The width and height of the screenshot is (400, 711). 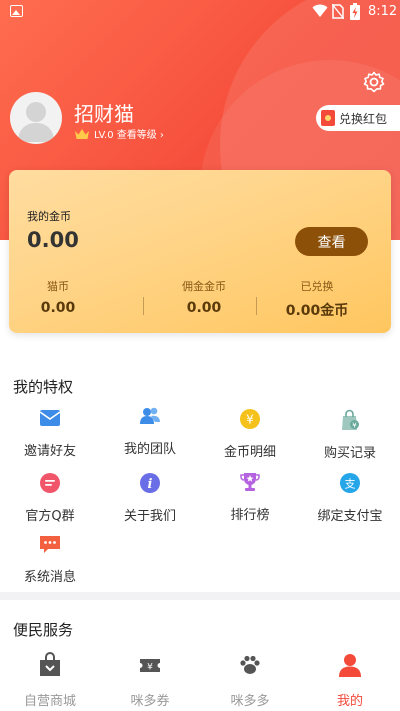 What do you see at coordinates (82, 133) in the screenshot?
I see `crown-icon` at bounding box center [82, 133].